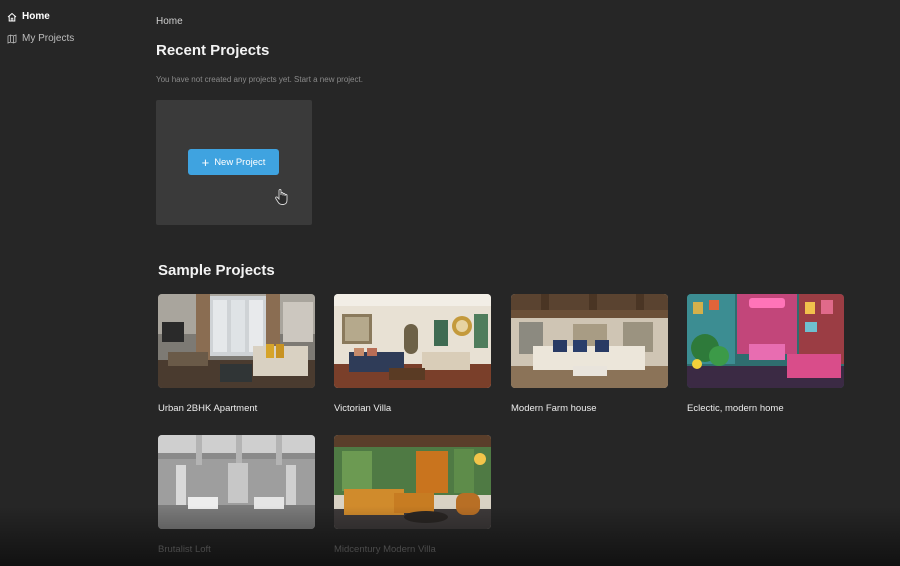  I want to click on sample-title: Victorian Villa, so click(363, 408).